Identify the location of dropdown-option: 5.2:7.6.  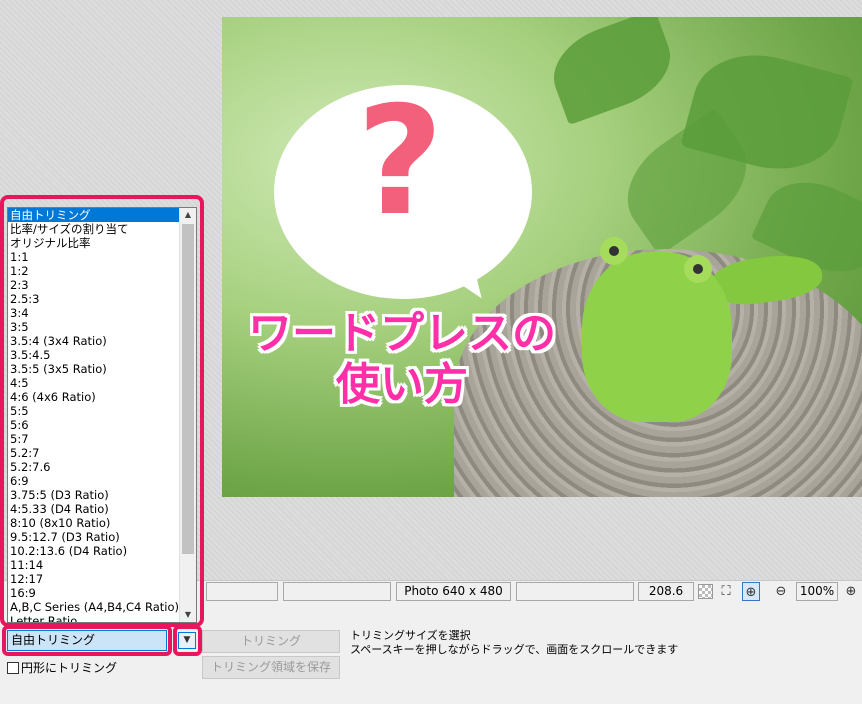
(94, 467).